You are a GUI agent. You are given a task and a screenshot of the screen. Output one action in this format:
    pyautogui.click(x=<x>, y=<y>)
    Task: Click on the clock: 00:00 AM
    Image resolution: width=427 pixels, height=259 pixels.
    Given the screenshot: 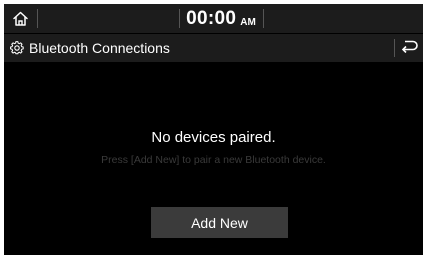 What is the action you would take?
    pyautogui.click(x=221, y=18)
    